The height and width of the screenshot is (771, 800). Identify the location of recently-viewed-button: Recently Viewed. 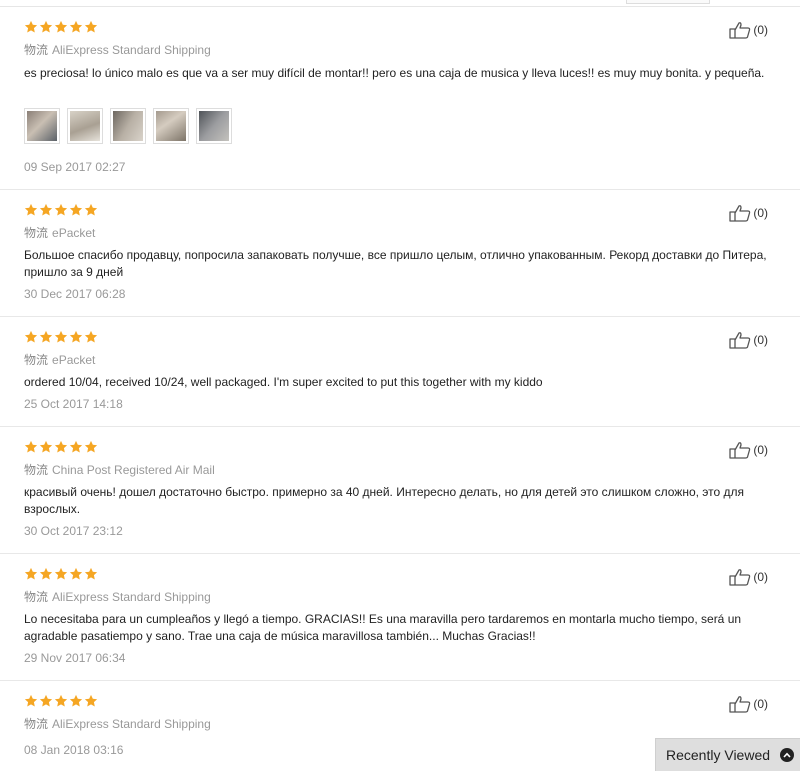
(727, 754).